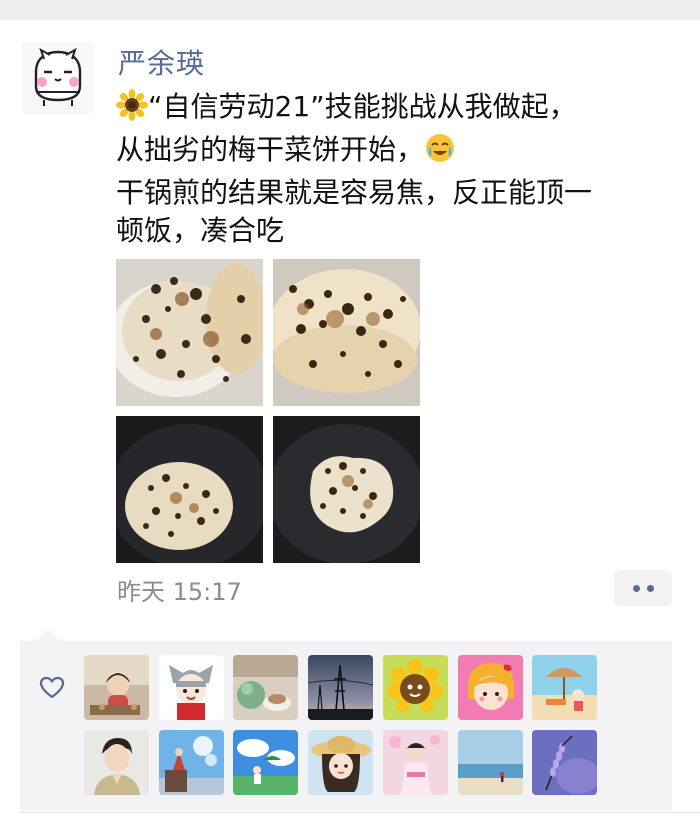 The height and width of the screenshot is (825, 700). Describe the element at coordinates (270, 149) in the screenshot. I see `post-text-segment: 从拙劣的梅干菜饼开始，` at that location.